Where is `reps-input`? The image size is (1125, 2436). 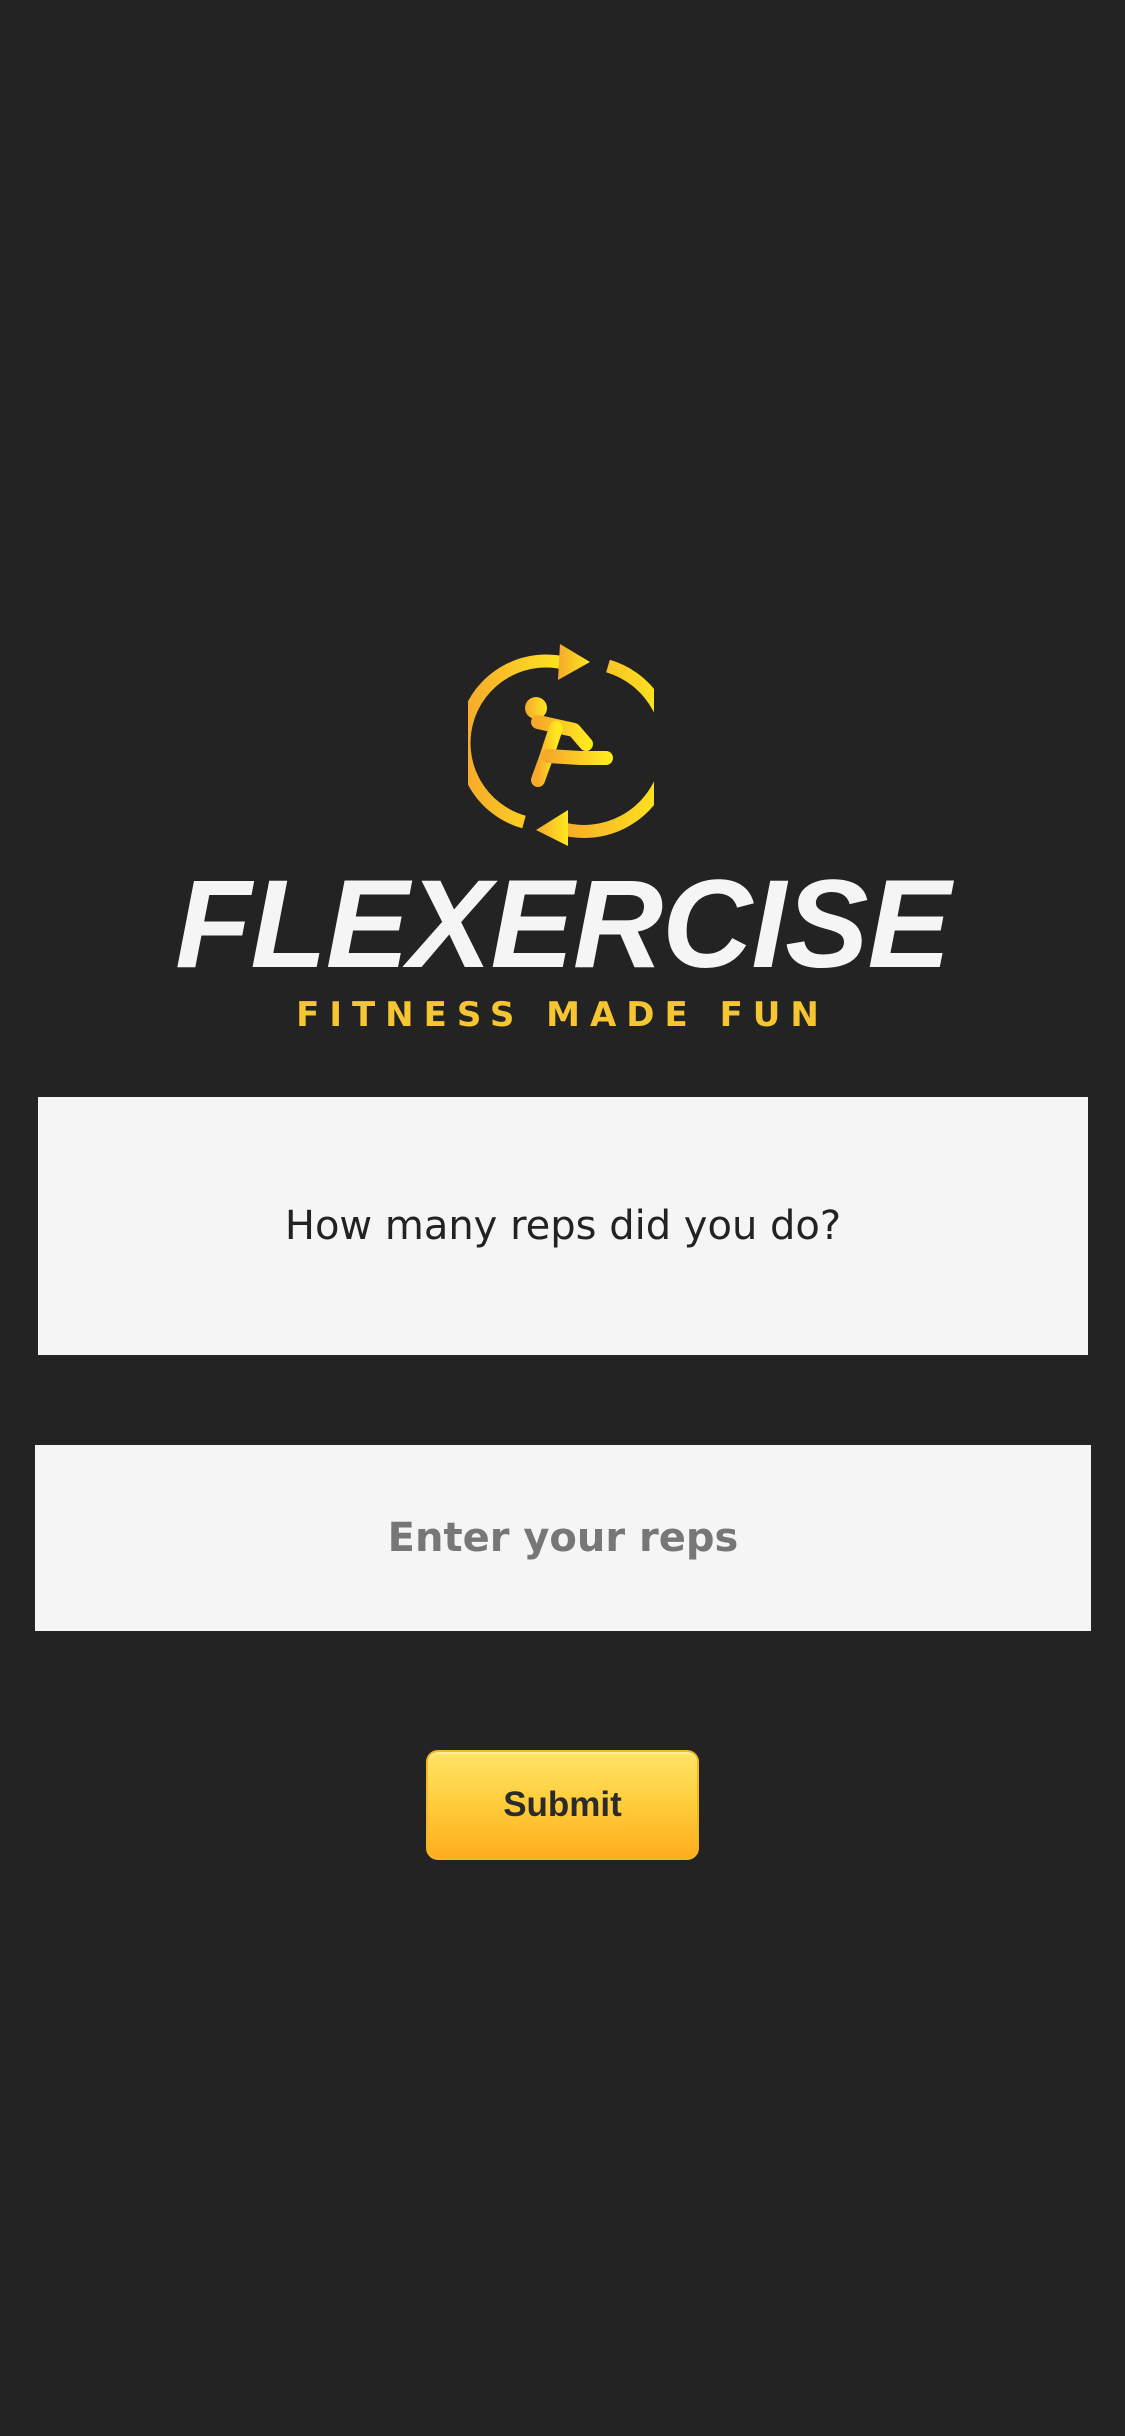 reps-input is located at coordinates (563, 1538).